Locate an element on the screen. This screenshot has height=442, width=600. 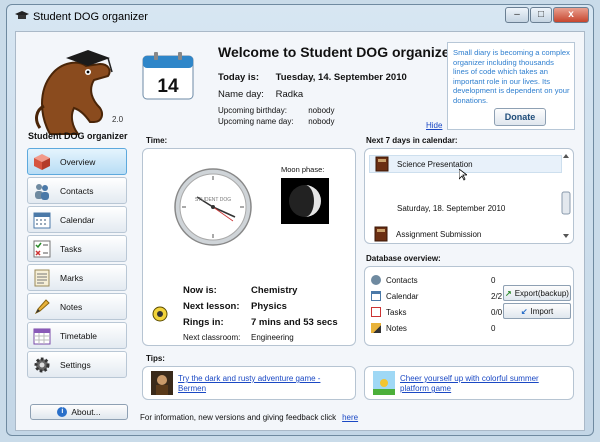
sidebar-item-timetable: Timetable is located at coordinates (77, 335).